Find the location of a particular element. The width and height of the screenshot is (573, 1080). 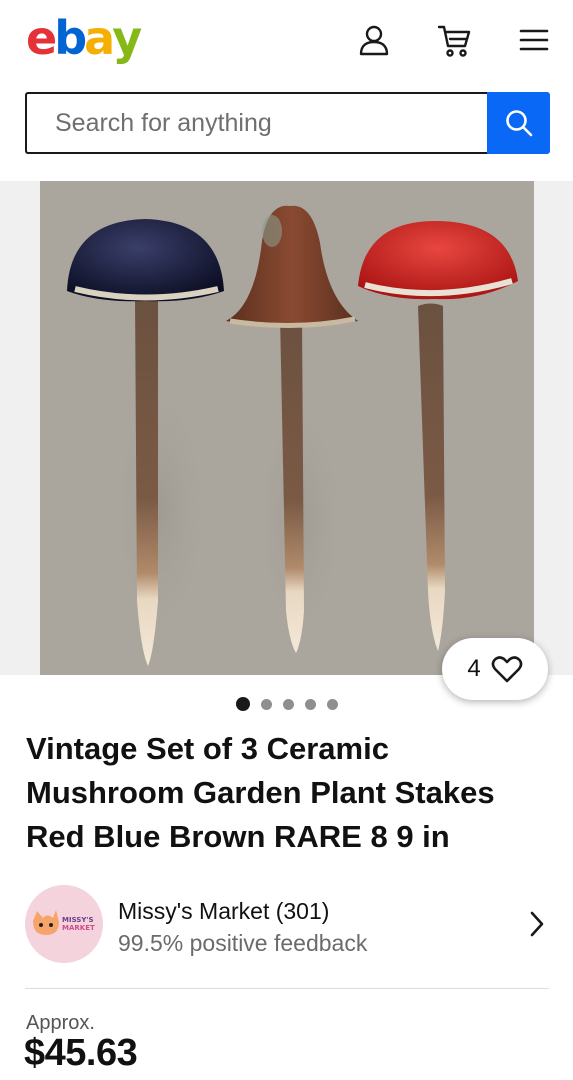

watch-button: 4 is located at coordinates (495, 669).